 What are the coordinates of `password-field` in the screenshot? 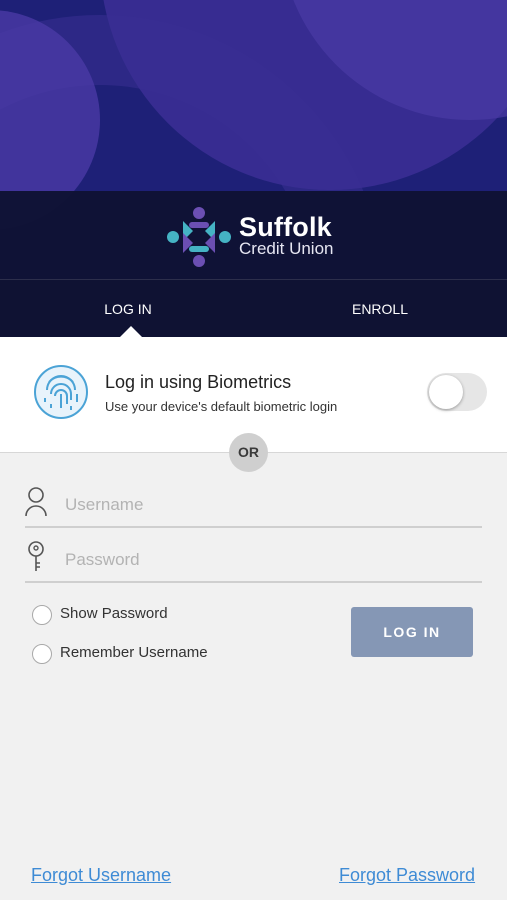 It's located at (253, 560).